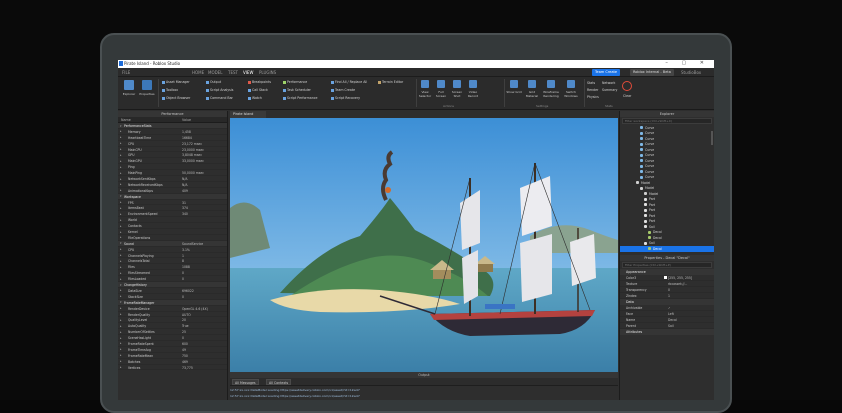  Describe the element at coordinates (267, 72) in the screenshot. I see `tab-plugins: PLUGINS` at that location.